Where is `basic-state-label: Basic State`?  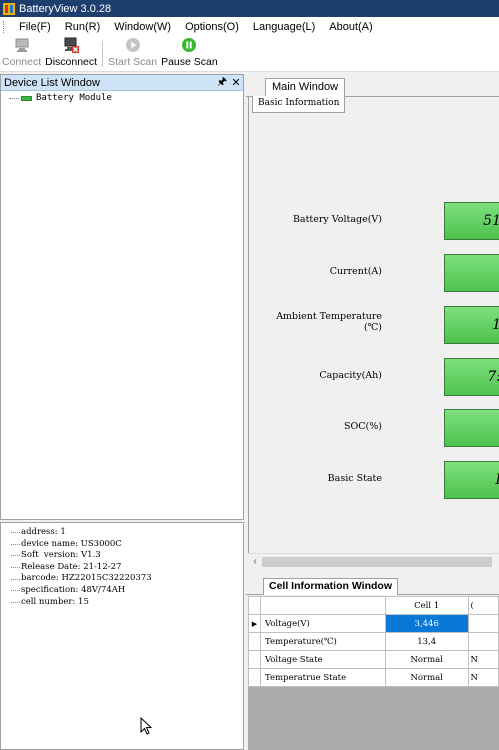 basic-state-label: Basic State is located at coordinates (354, 478).